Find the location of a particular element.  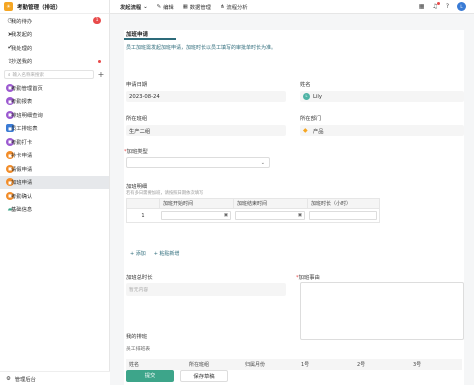

overtime-detail-table: 加班开始时间 加班结束时间 加班时长（小时） 1 ▣ ▣ is located at coordinates (253, 210).